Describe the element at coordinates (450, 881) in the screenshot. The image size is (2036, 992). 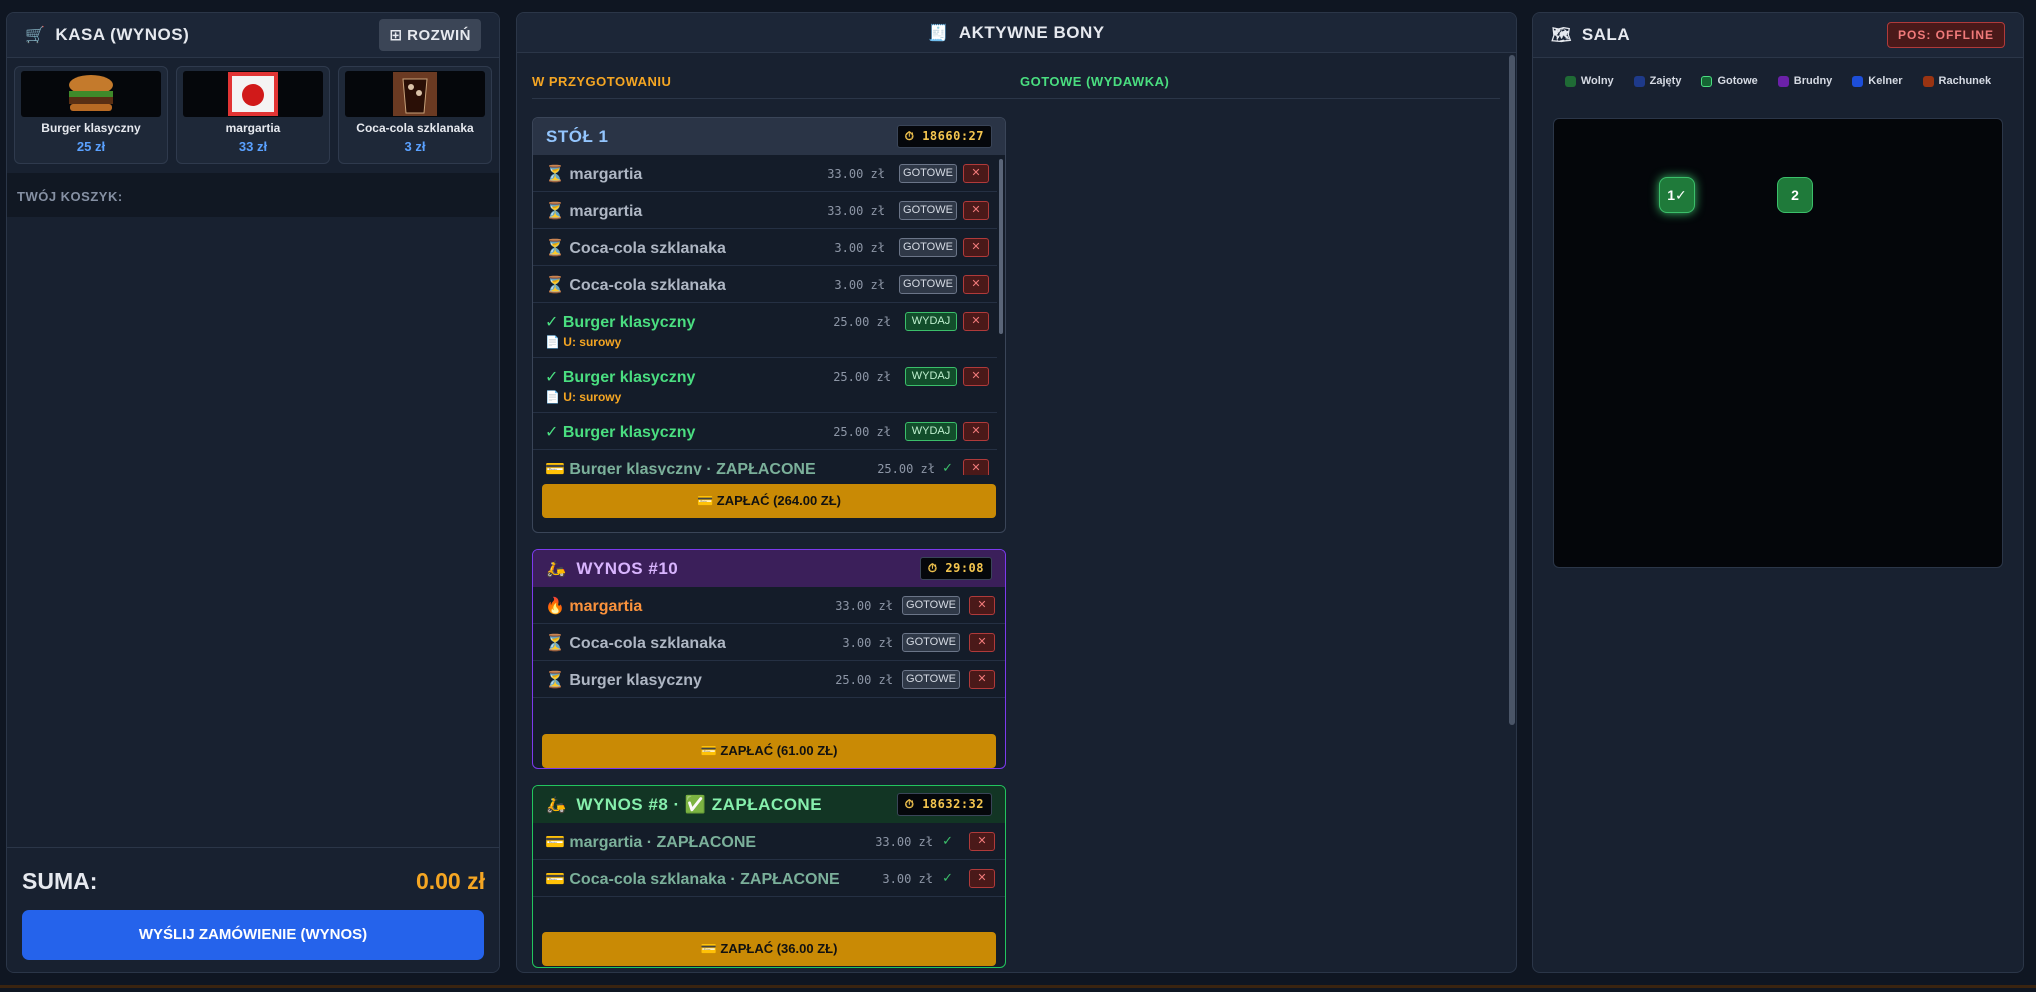
I see `sum-value: 0.00 zł` at that location.